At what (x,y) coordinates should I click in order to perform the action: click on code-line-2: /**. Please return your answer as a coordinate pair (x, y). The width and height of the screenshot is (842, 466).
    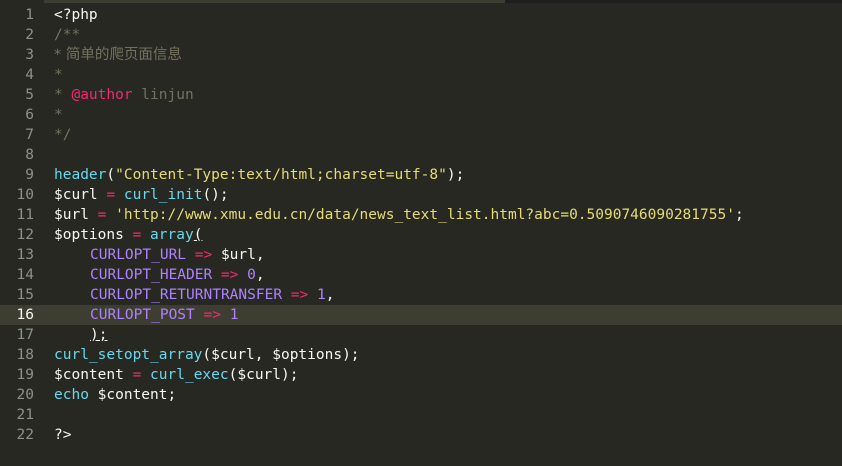
    Looking at the image, I should click on (421, 35).